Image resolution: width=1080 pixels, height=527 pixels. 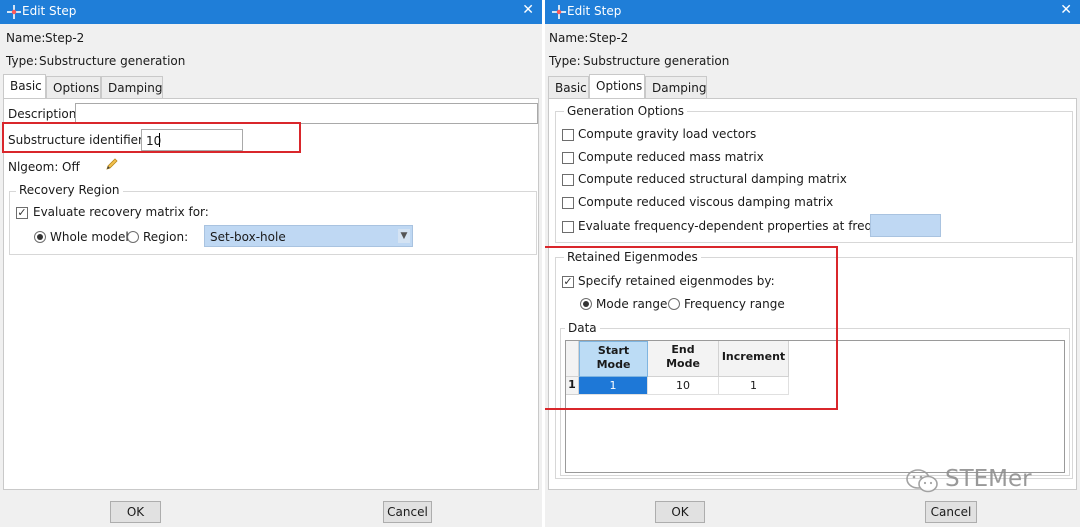 I want to click on frequency-input, so click(x=905, y=225).